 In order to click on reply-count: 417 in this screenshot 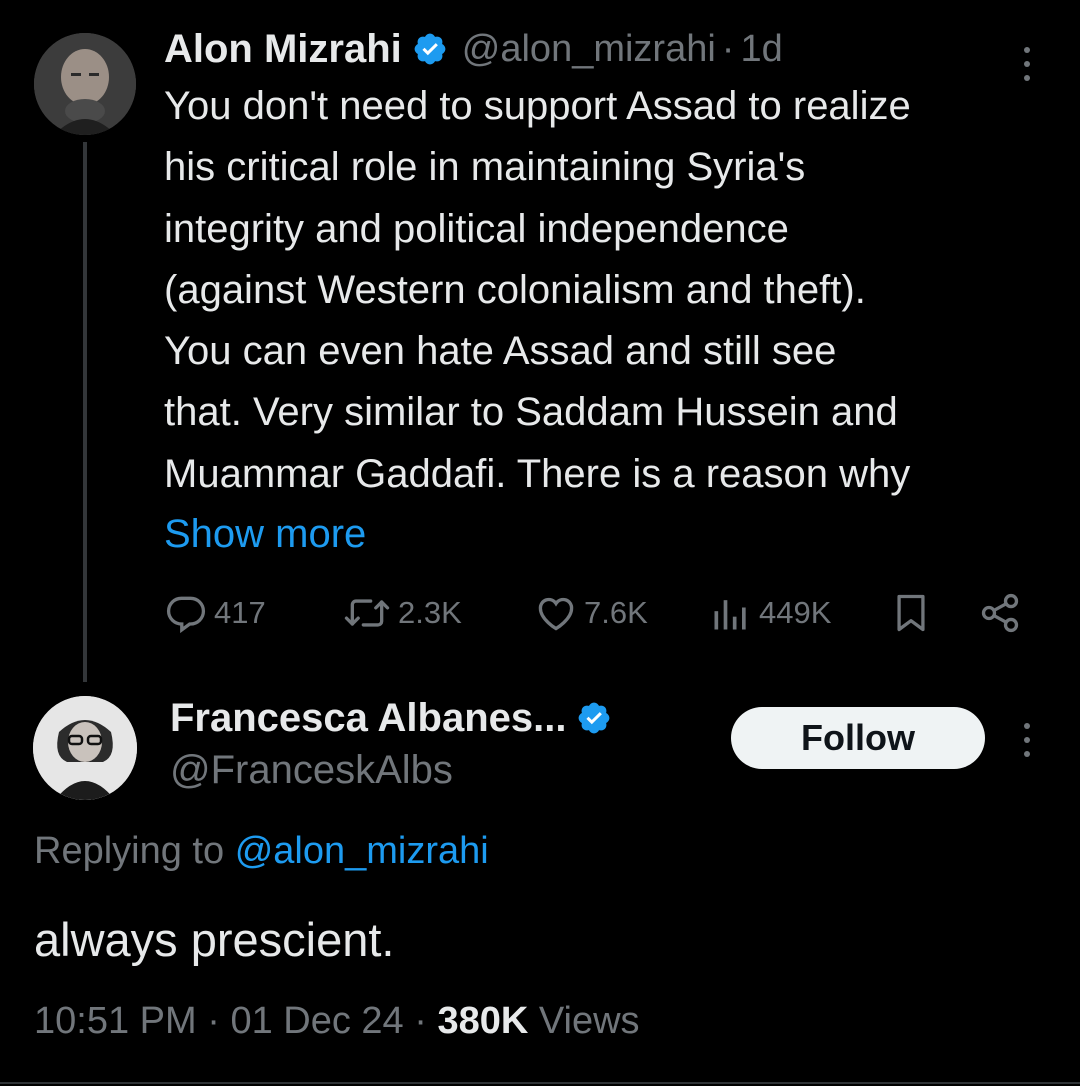, I will do `click(240, 612)`.